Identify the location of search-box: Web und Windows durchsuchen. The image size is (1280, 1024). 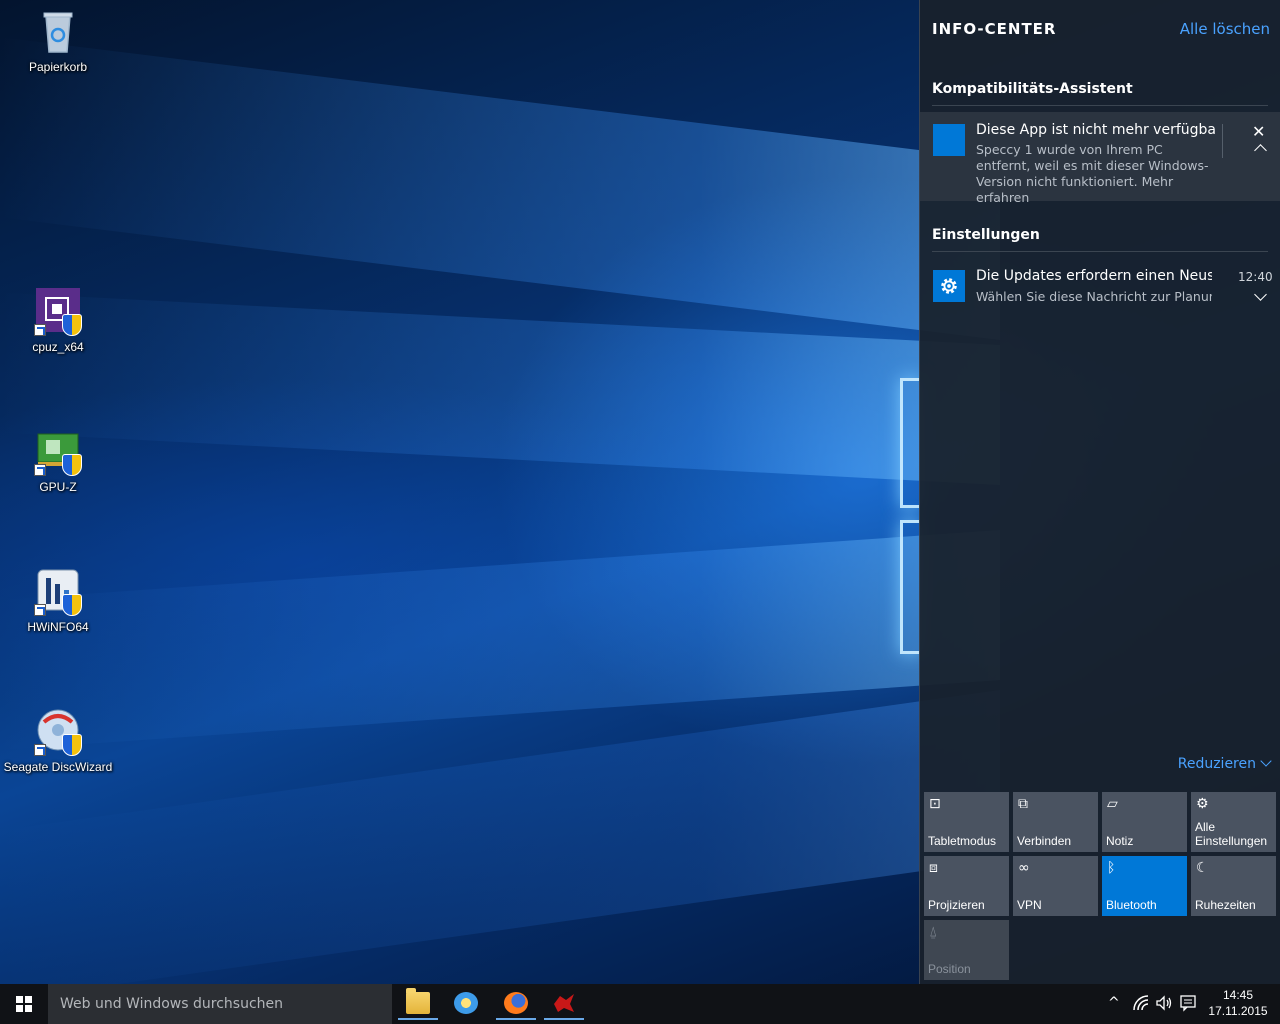
(220, 1004).